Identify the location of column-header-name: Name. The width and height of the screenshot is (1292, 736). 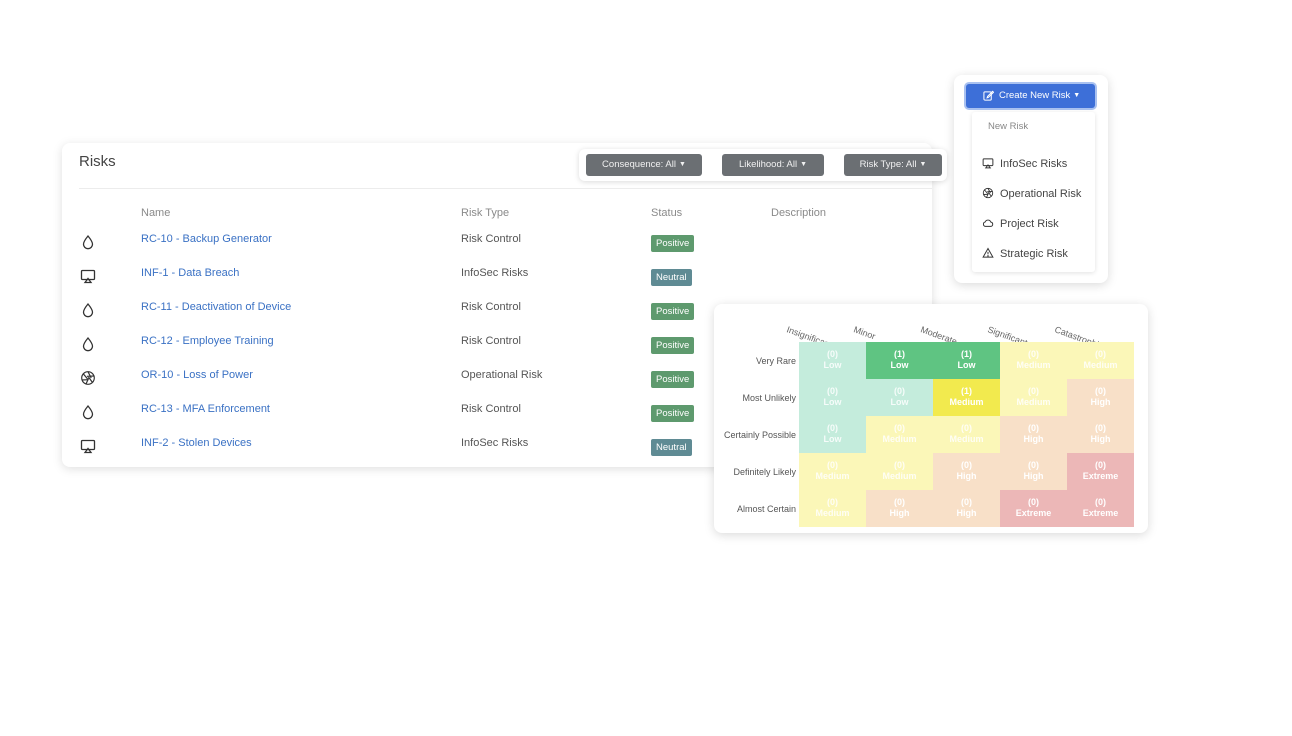
(155, 213).